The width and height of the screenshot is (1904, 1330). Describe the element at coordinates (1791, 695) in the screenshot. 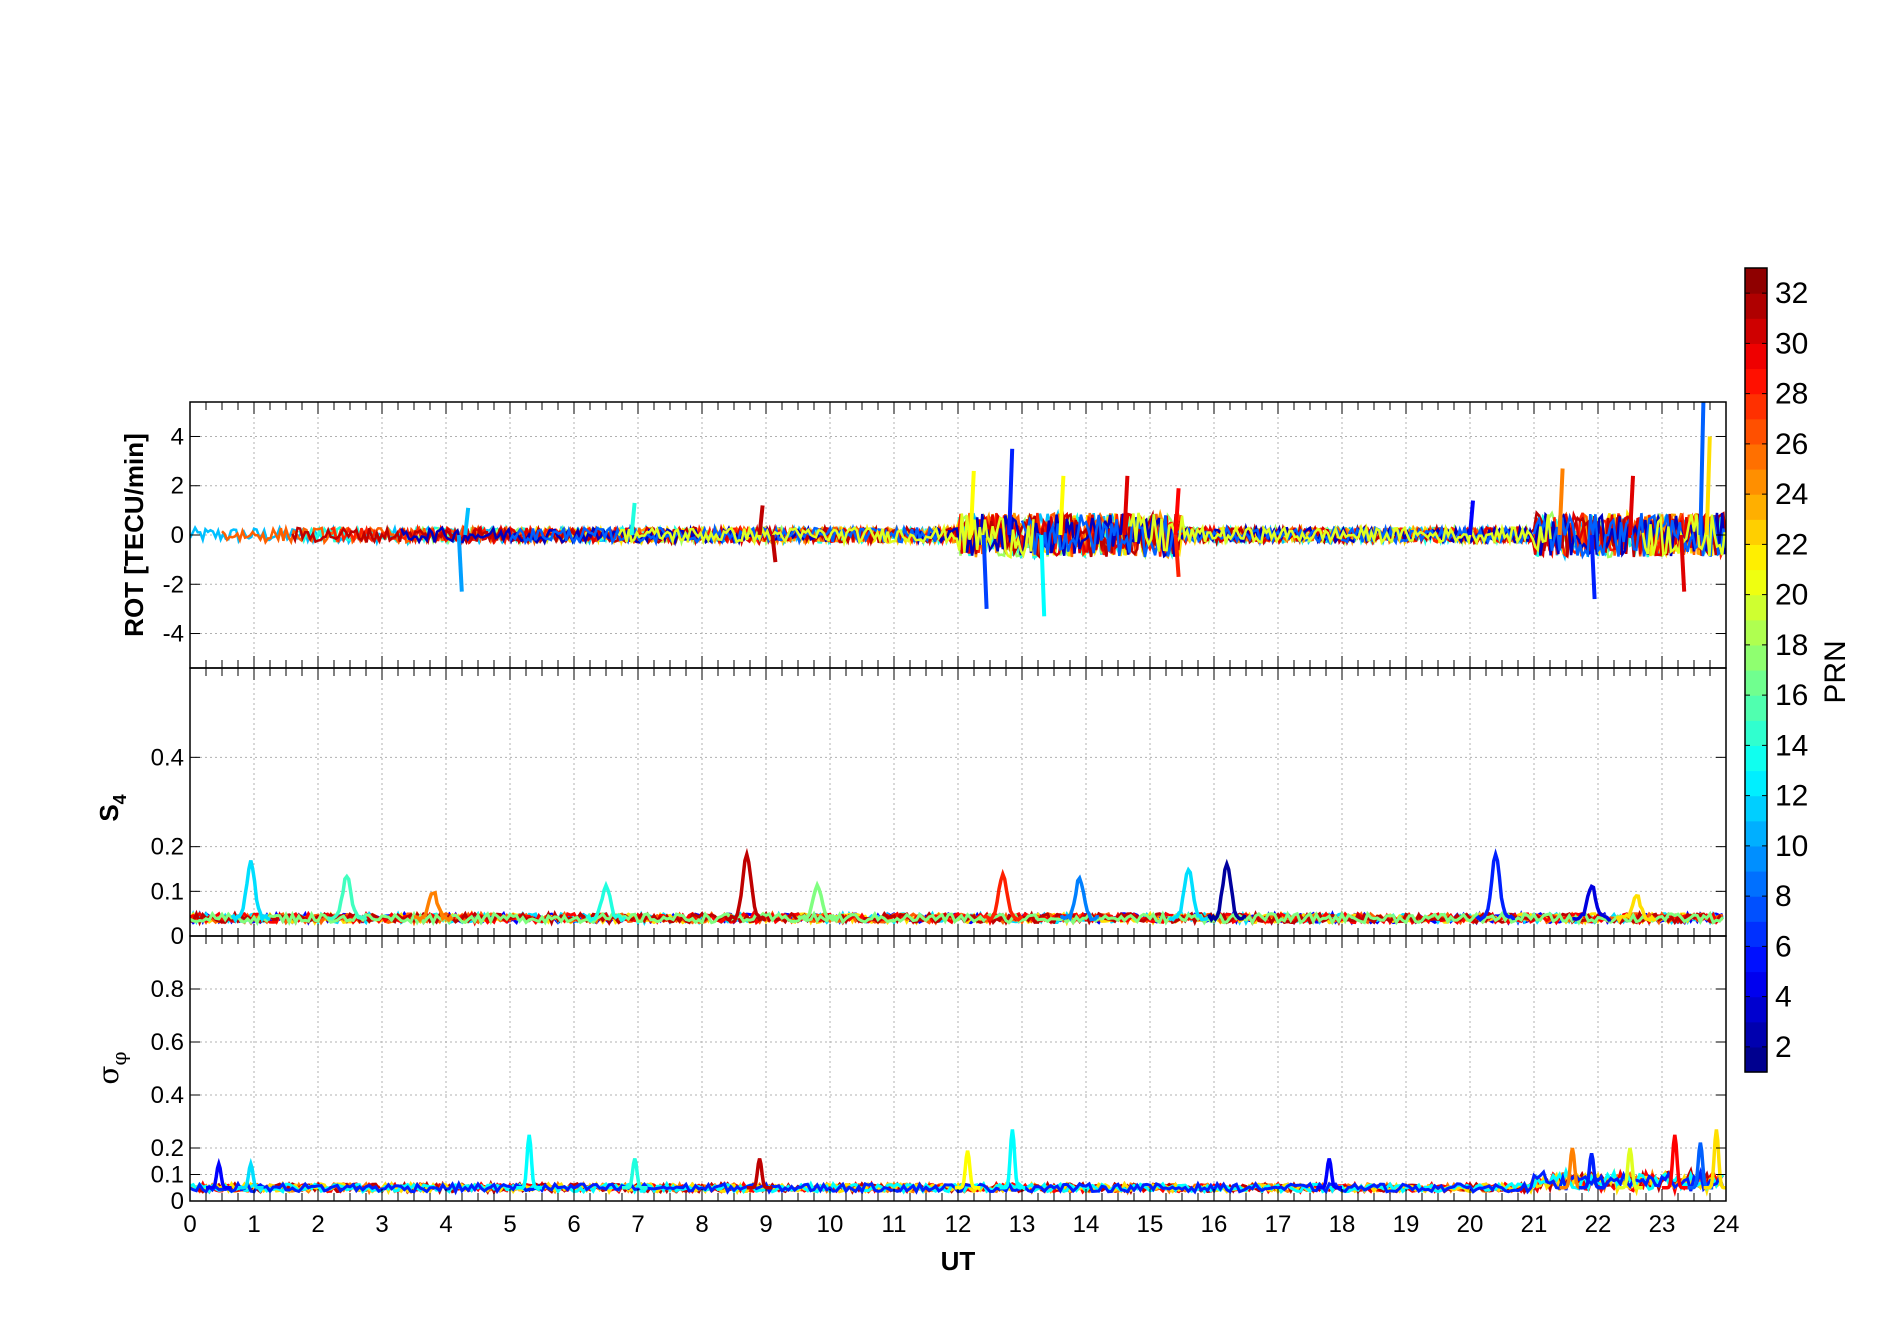

I see `colorbar-tick-label: 16` at that location.